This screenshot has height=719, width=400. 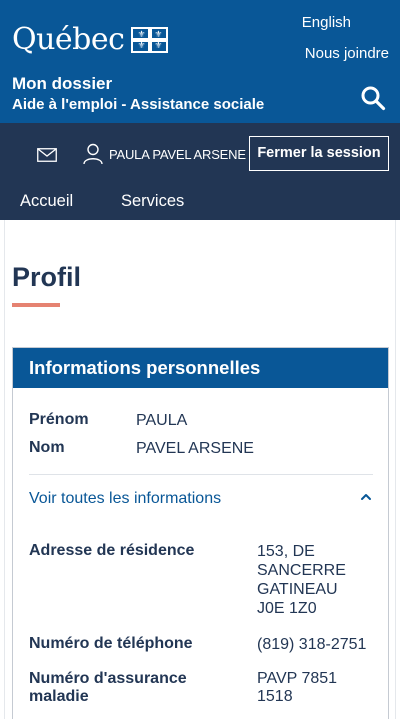 What do you see at coordinates (177, 154) in the screenshot?
I see `user-name: PAULA PAVEL ARSENE` at bounding box center [177, 154].